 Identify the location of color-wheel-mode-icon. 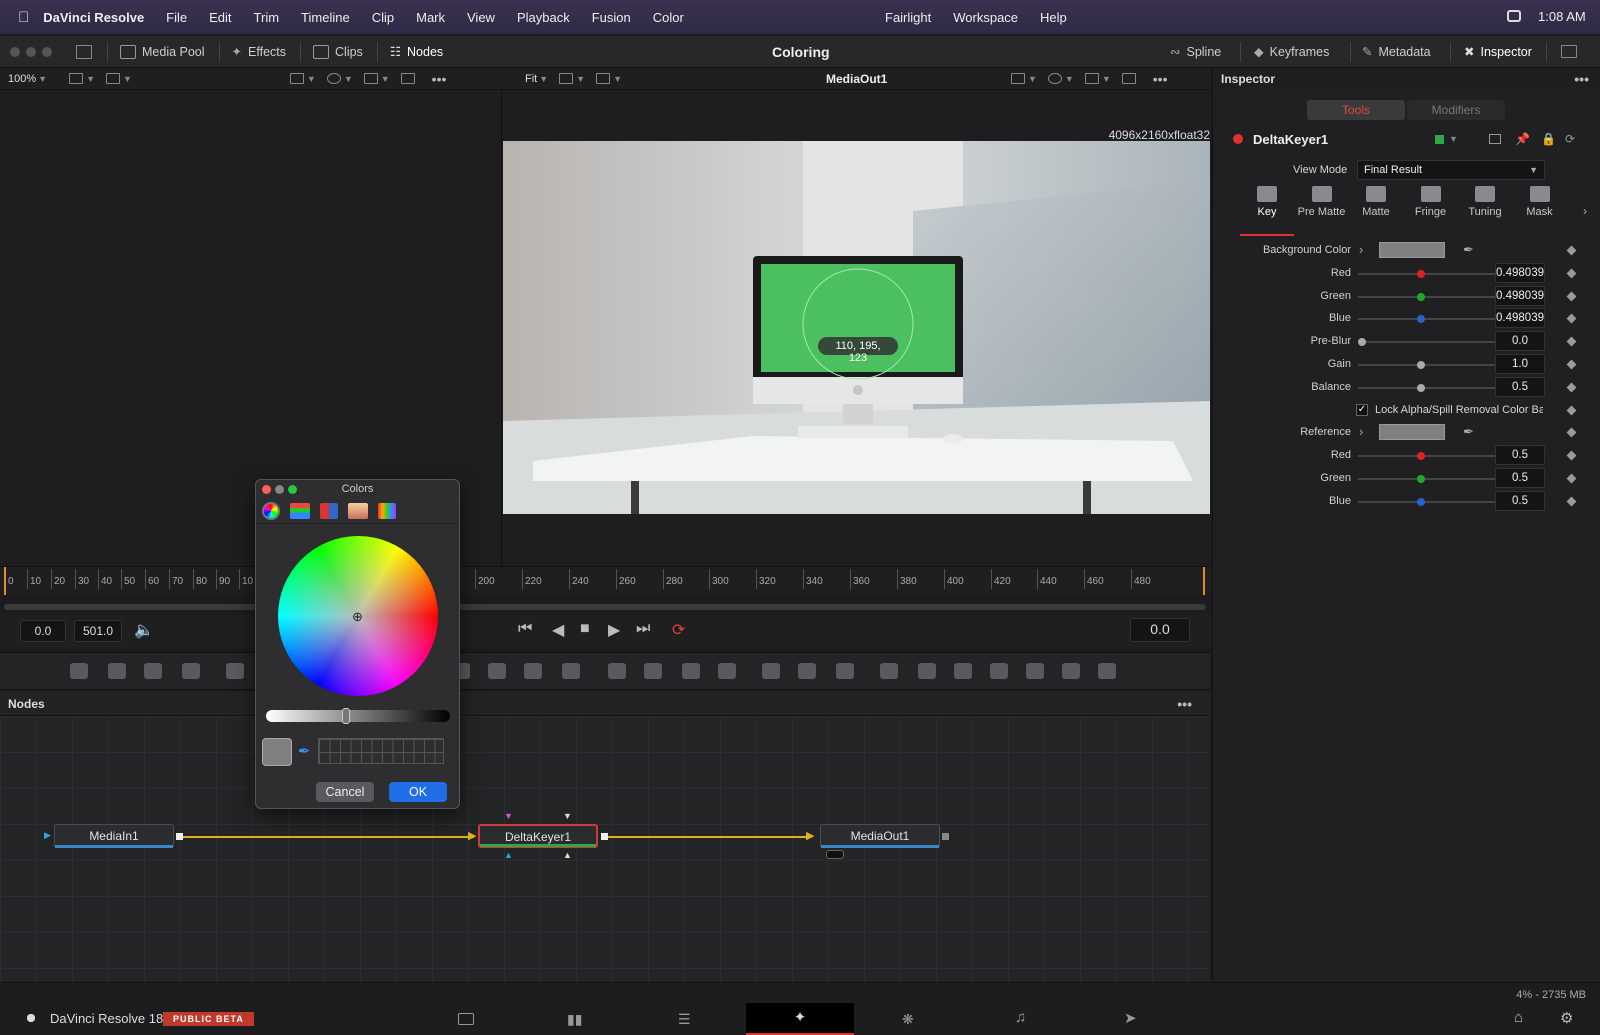
(271, 510).